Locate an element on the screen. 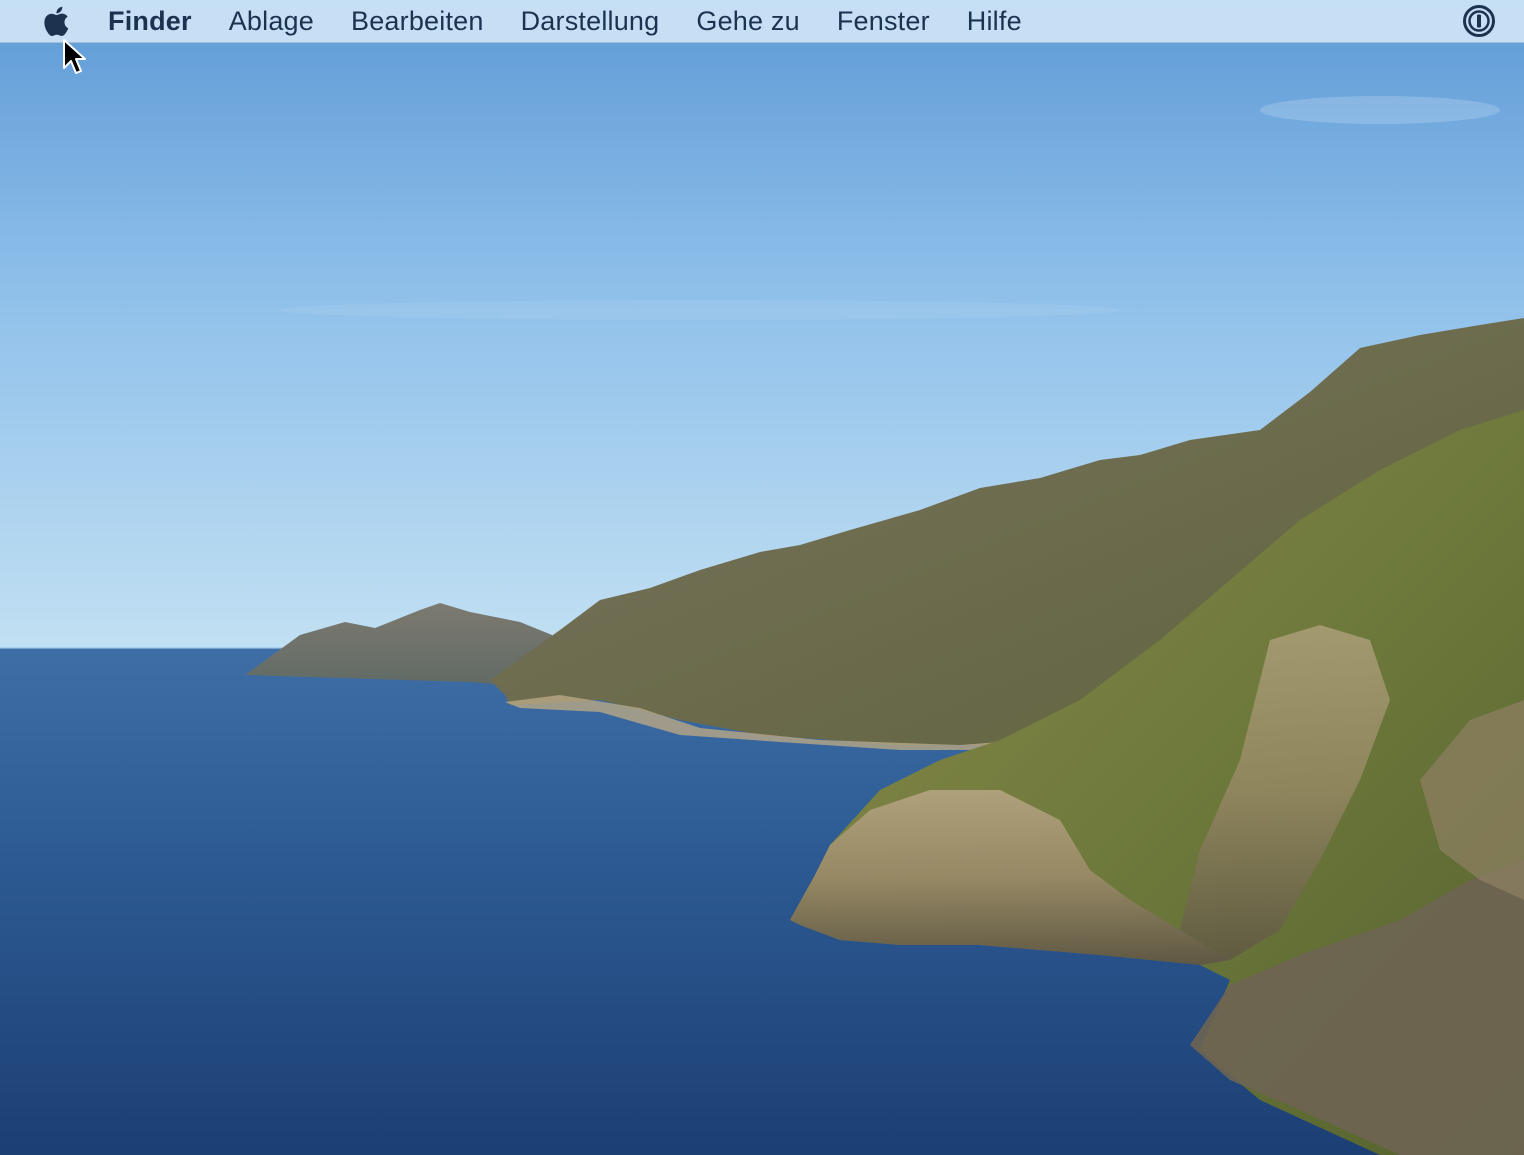  menu-fenster: Fenster is located at coordinates (883, 21).